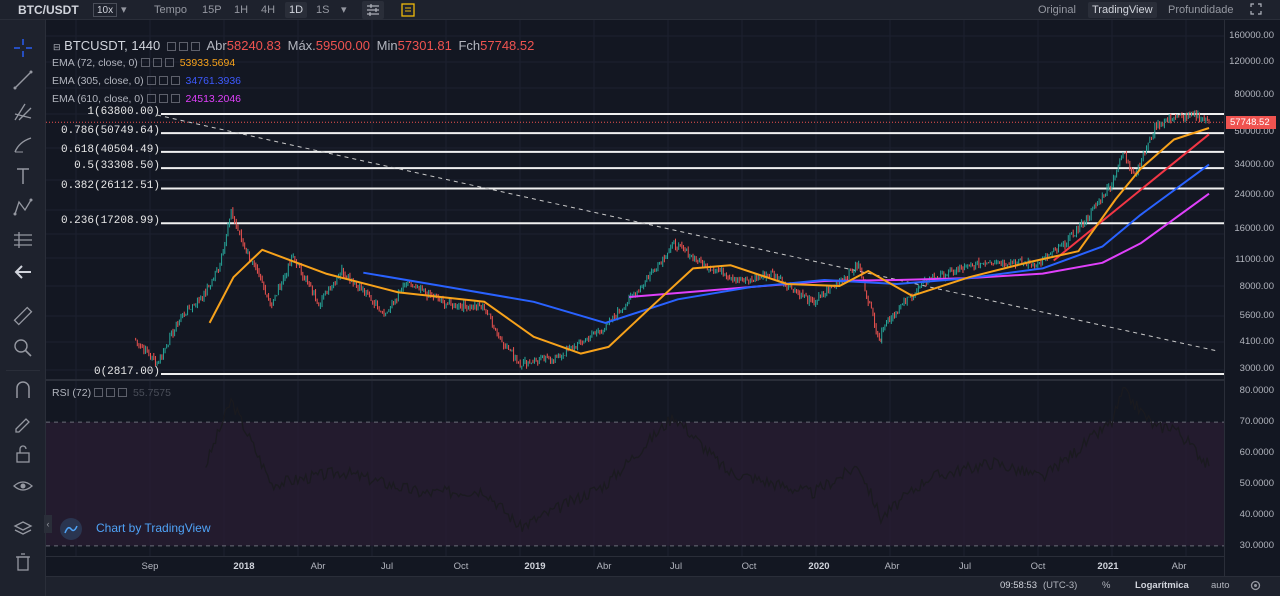 The width and height of the screenshot is (1280, 596). I want to click on fib-label-6: 0(2817.00), so click(127, 372).